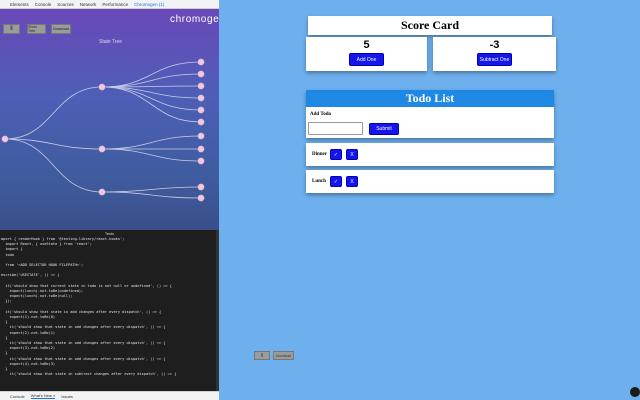 This screenshot has width=640, height=400. What do you see at coordinates (335, 128) in the screenshot?
I see `todo-input` at bounding box center [335, 128].